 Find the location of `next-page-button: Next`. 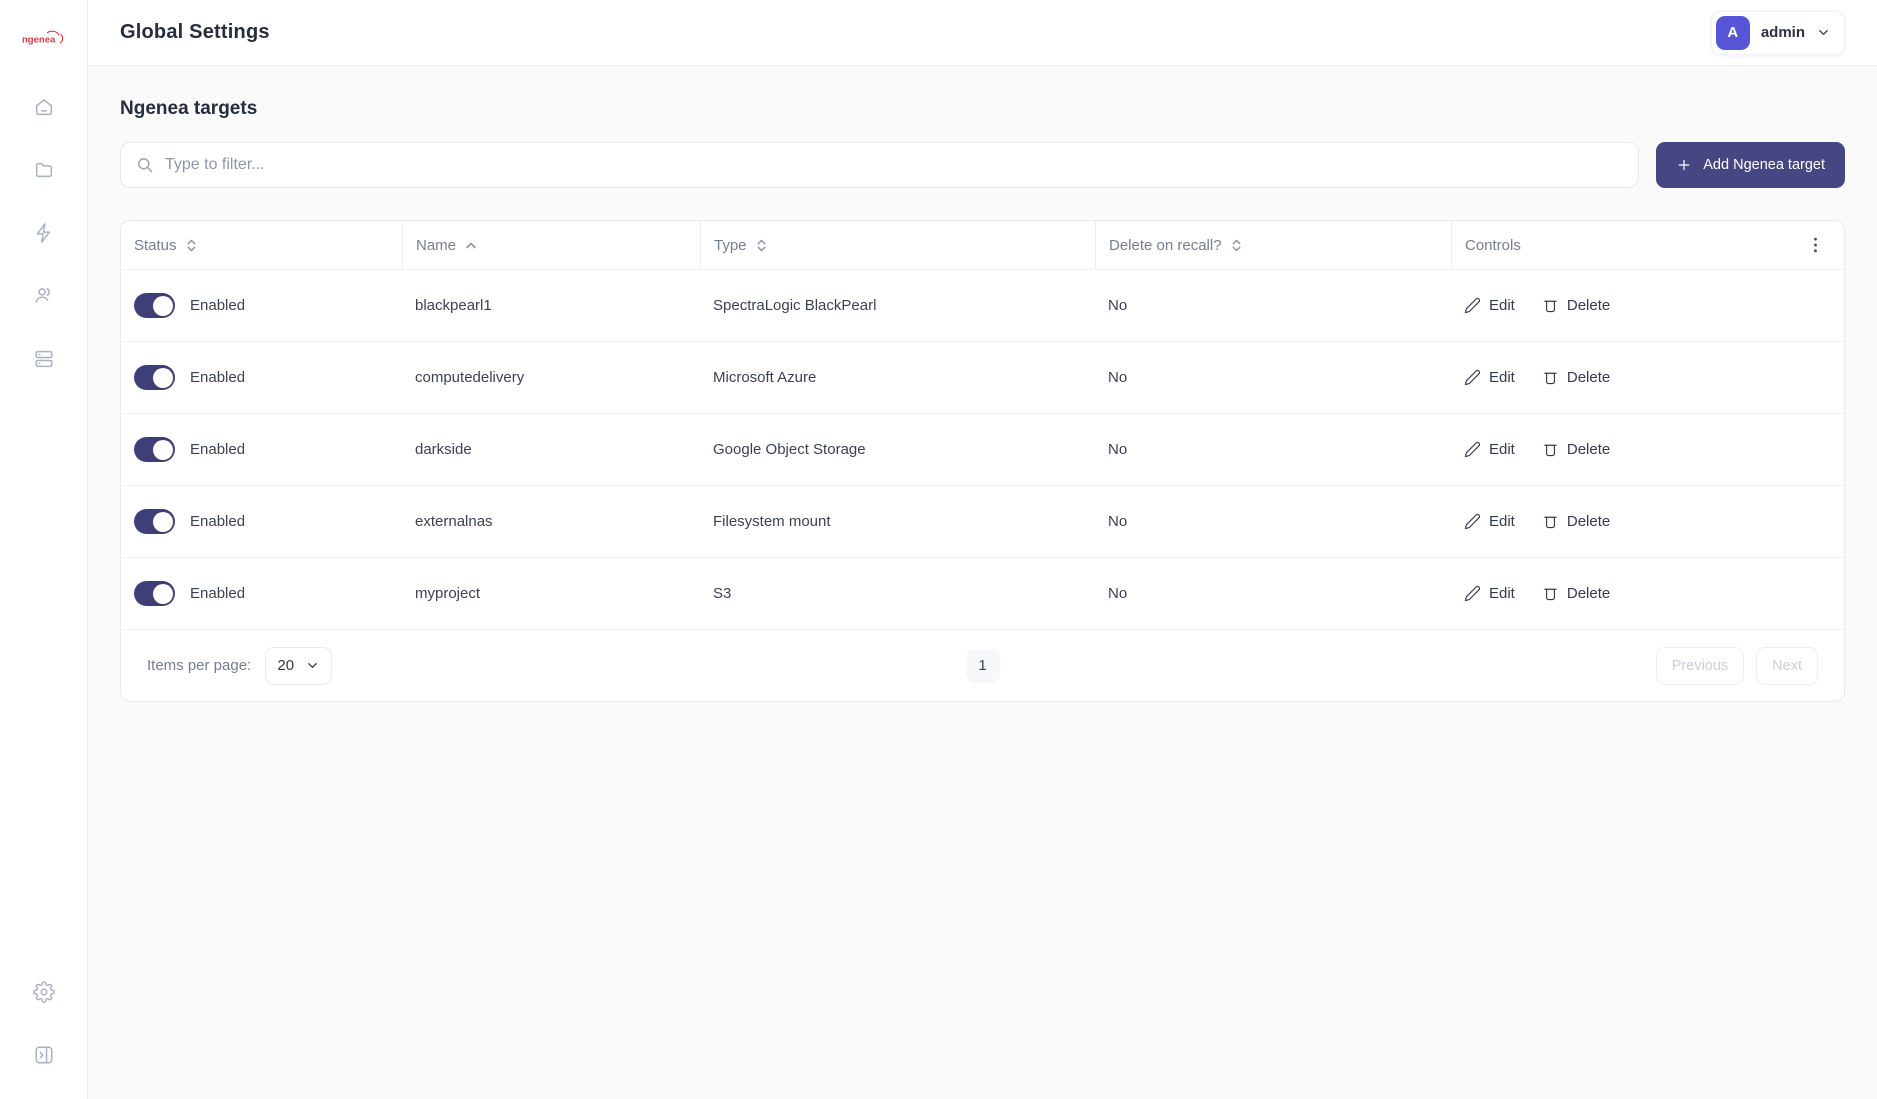

next-page-button: Next is located at coordinates (1787, 665).